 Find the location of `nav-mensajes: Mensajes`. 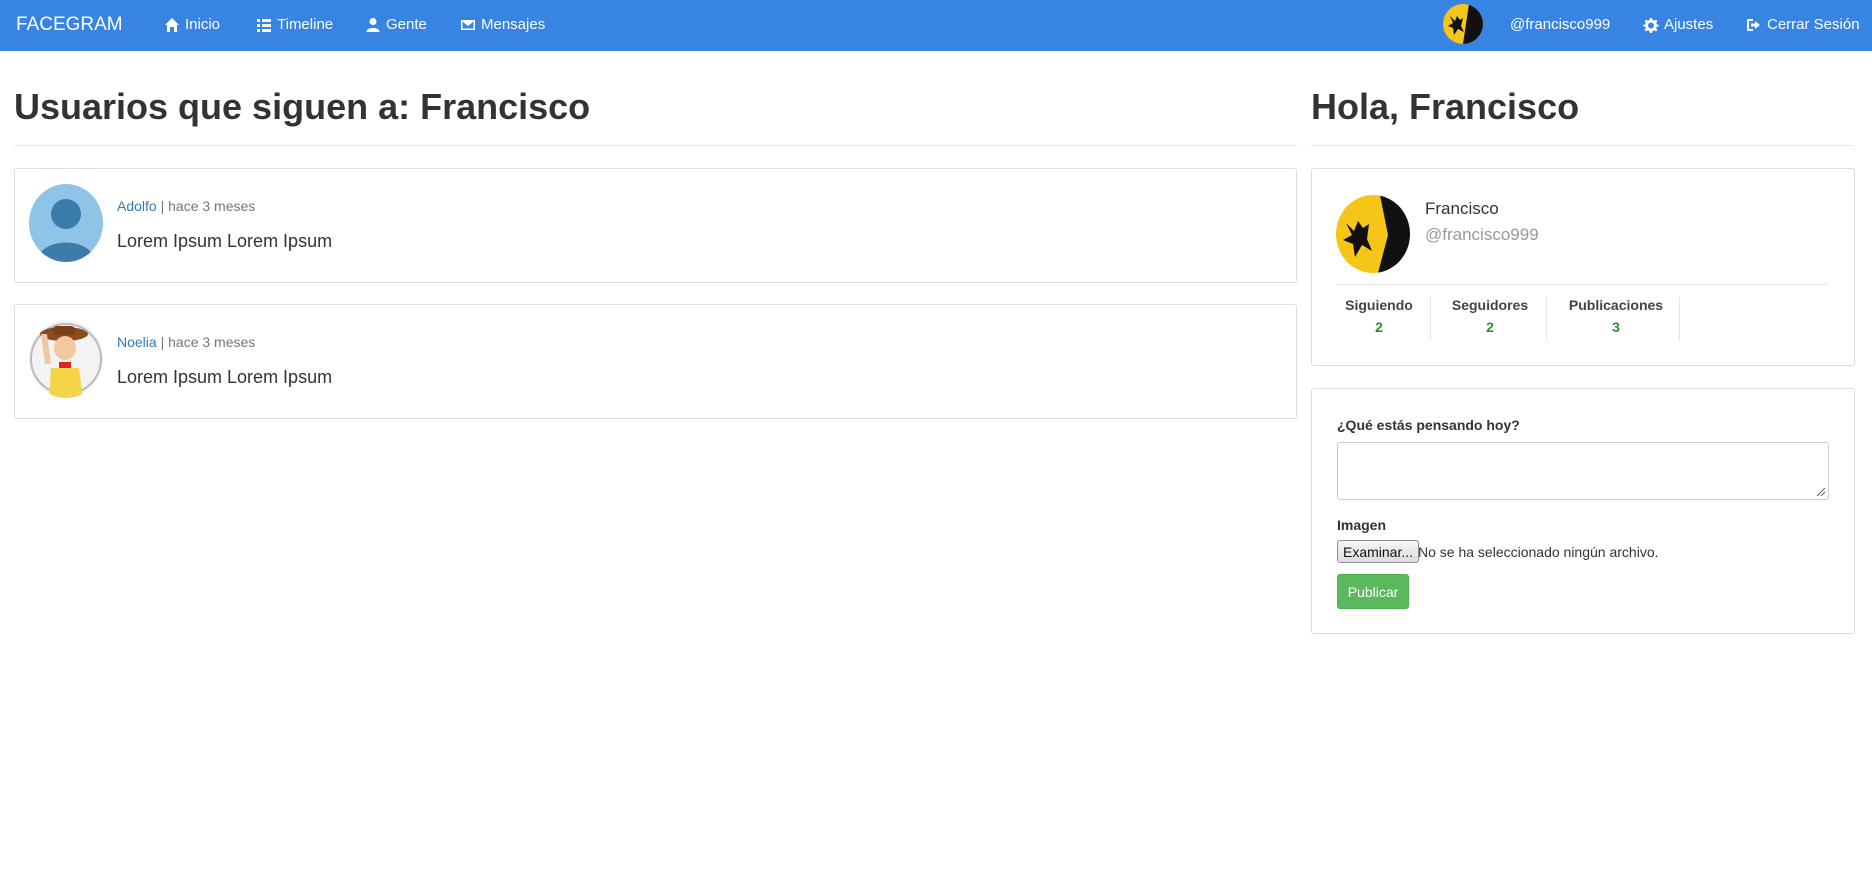

nav-mensajes: Mensajes is located at coordinates (502, 24).